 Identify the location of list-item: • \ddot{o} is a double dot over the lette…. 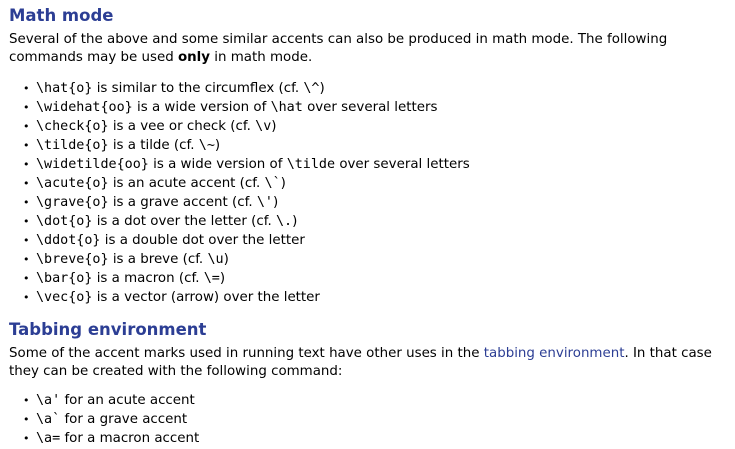
(374, 240).